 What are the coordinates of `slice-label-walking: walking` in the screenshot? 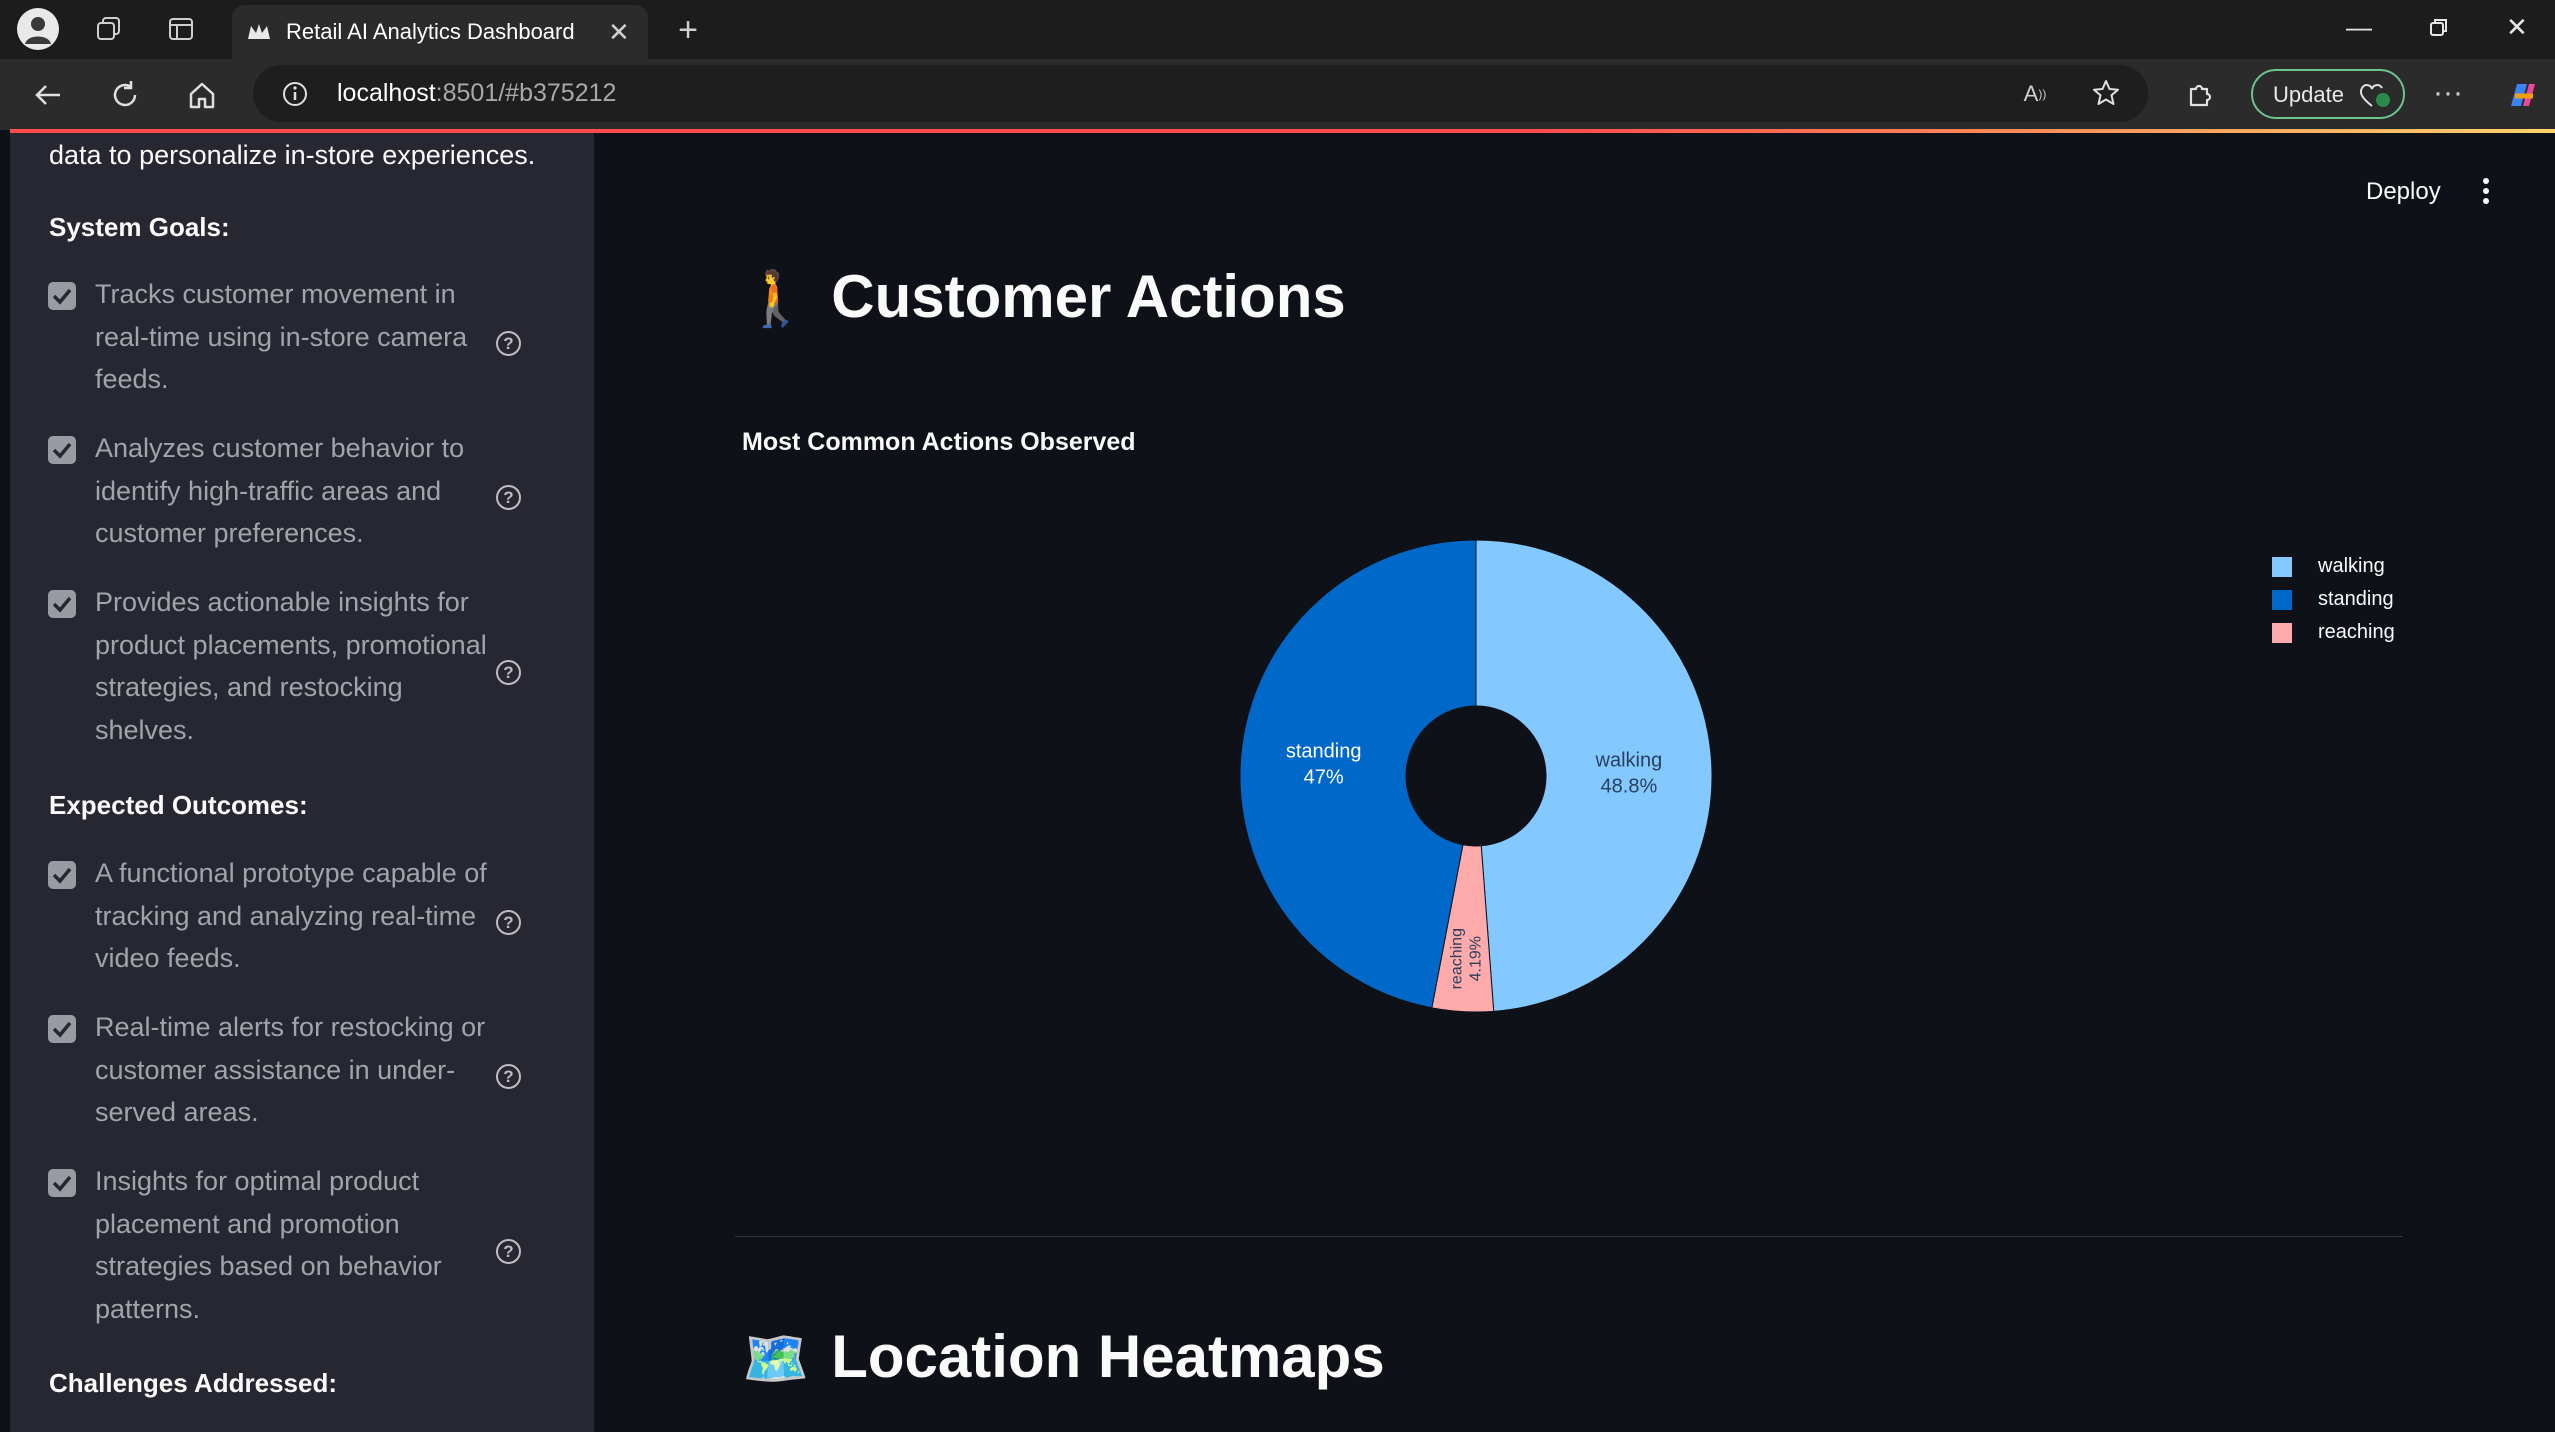 It's located at (1629, 760).